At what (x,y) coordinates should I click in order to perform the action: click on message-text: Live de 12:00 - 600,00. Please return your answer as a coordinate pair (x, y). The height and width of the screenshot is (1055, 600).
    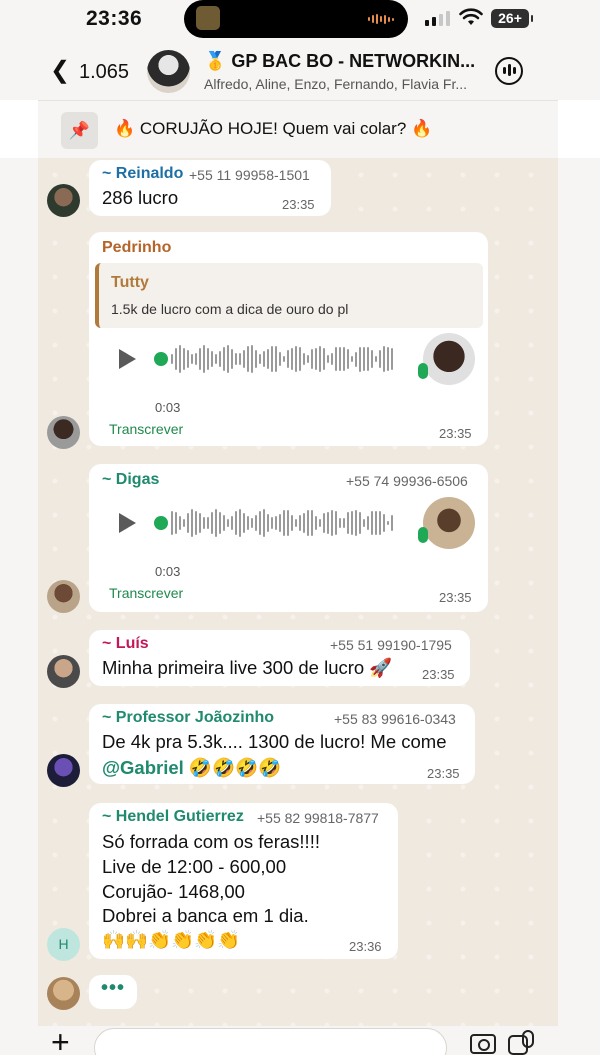
    Looking at the image, I should click on (194, 866).